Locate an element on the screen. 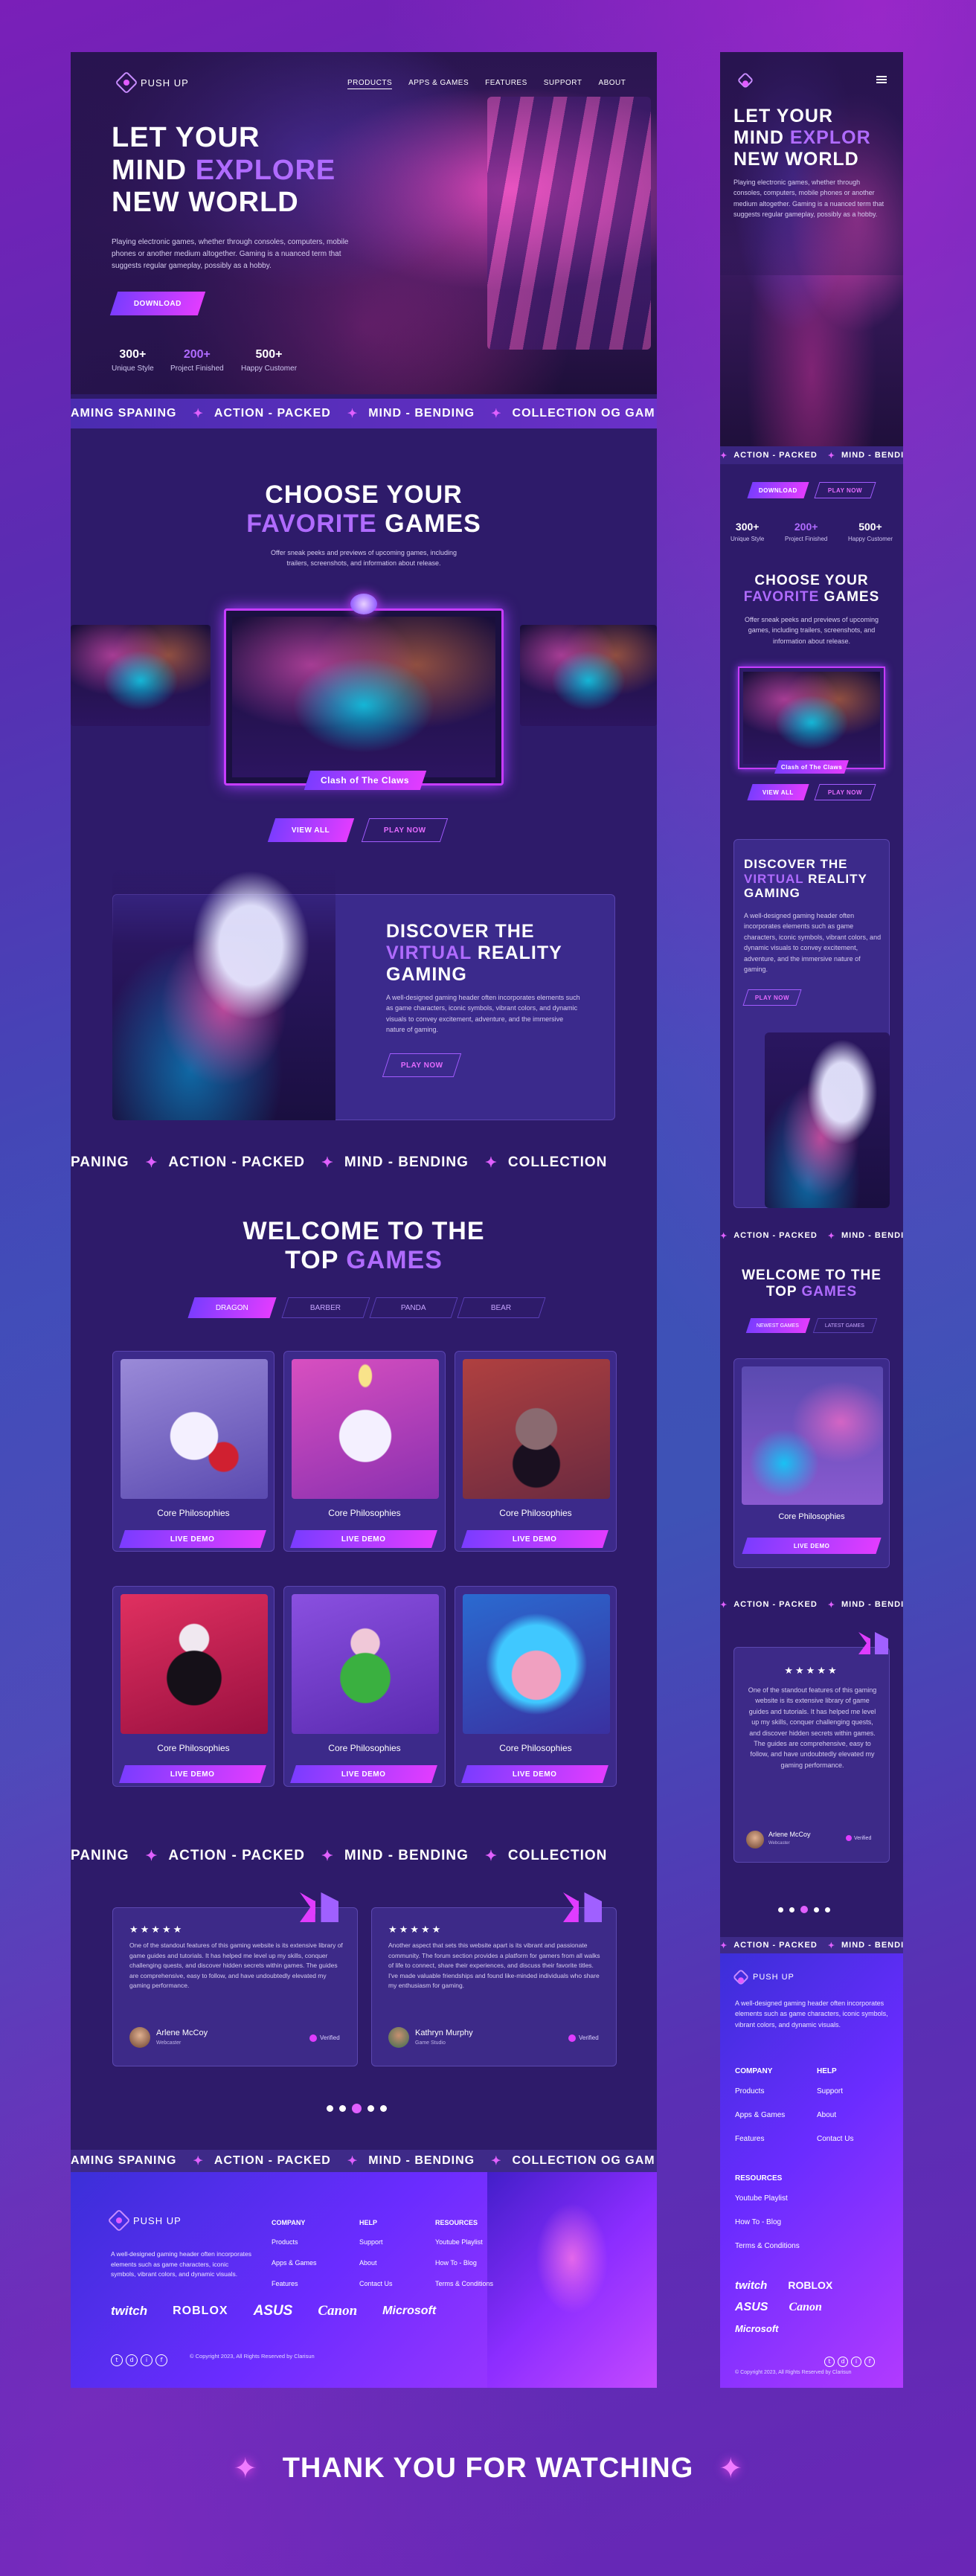  live-demo-label: LIVE DEMO is located at coordinates (535, 1774).